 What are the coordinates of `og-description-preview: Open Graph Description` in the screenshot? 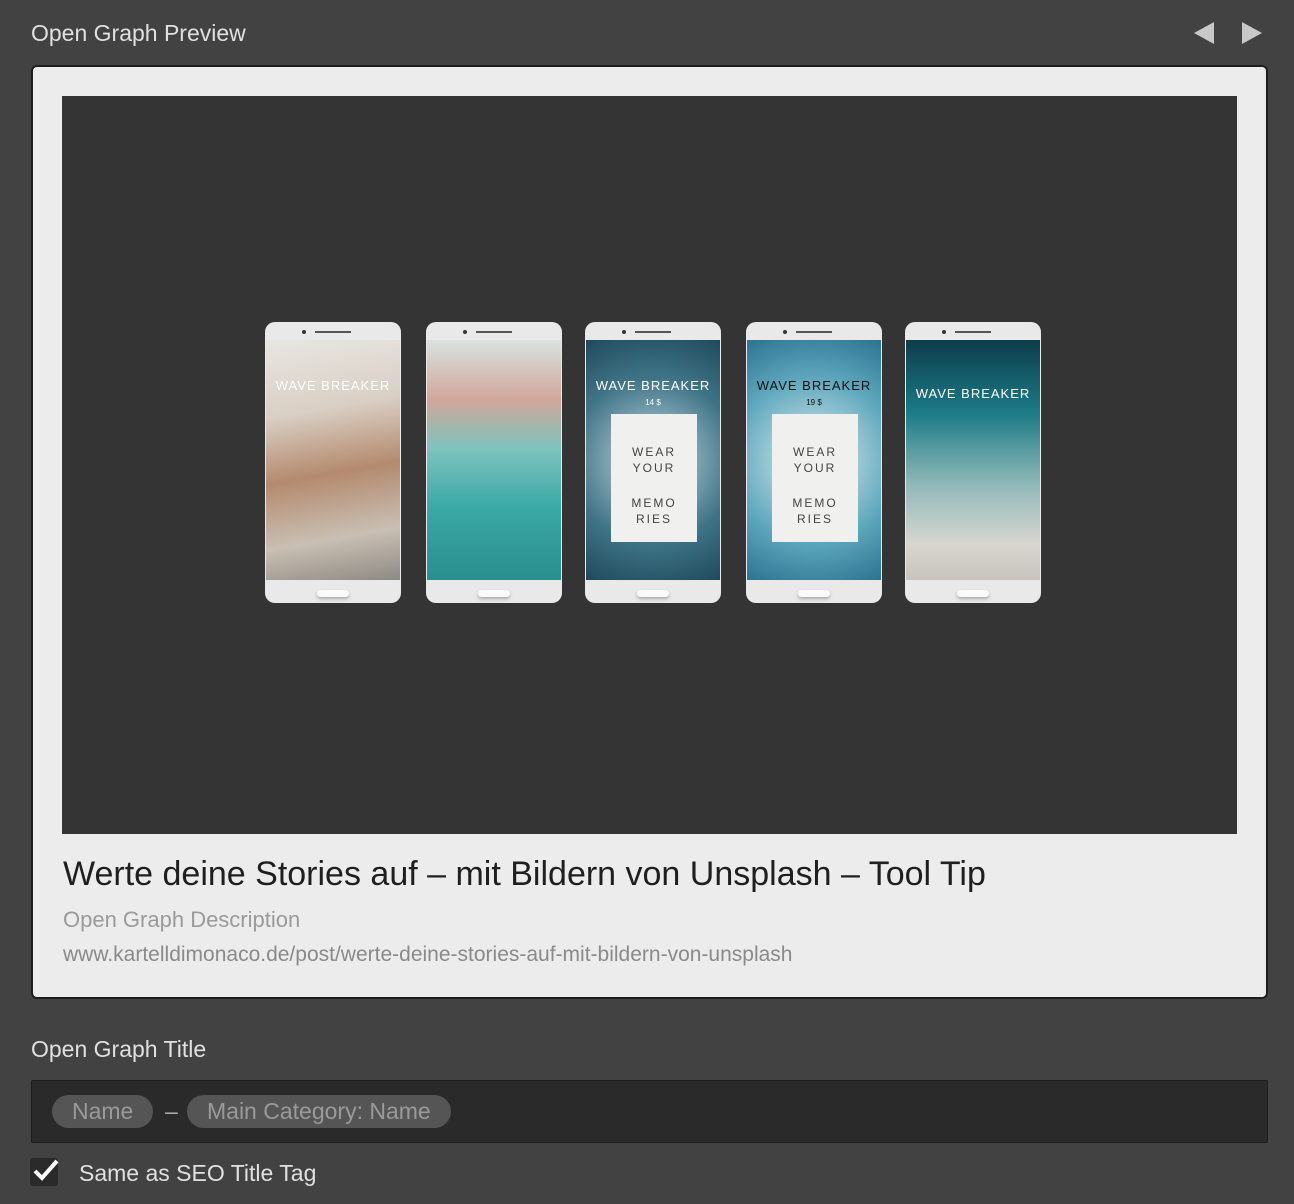 It's located at (182, 919).